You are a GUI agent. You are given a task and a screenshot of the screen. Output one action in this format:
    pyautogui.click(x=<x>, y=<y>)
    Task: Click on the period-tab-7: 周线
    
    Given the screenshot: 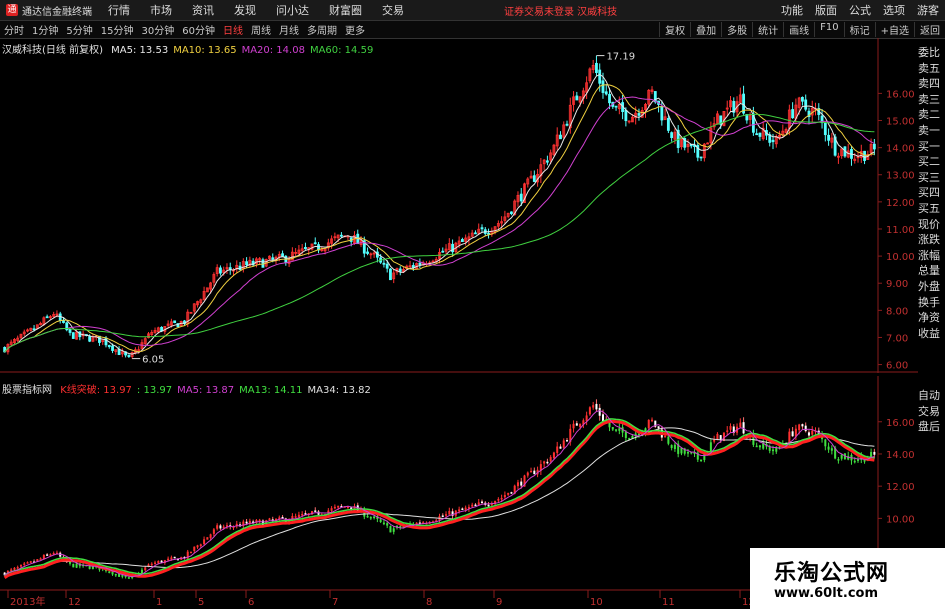 What is the action you would take?
    pyautogui.click(x=261, y=29)
    